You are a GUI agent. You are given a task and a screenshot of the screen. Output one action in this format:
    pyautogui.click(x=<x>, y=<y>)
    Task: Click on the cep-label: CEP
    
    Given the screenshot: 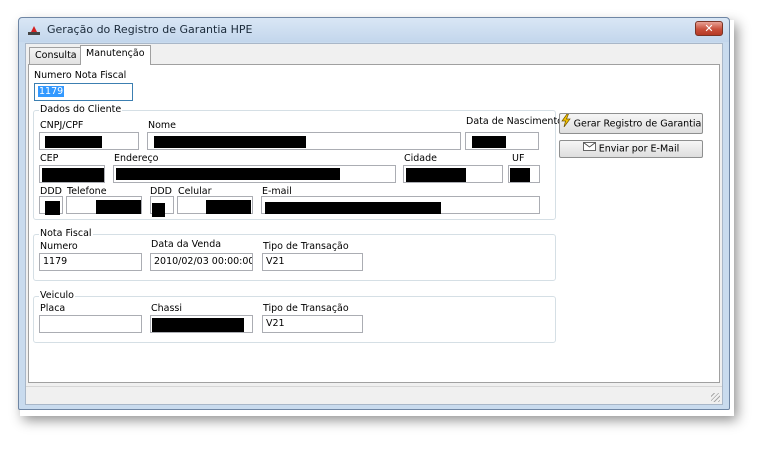 What is the action you would take?
    pyautogui.click(x=49, y=158)
    